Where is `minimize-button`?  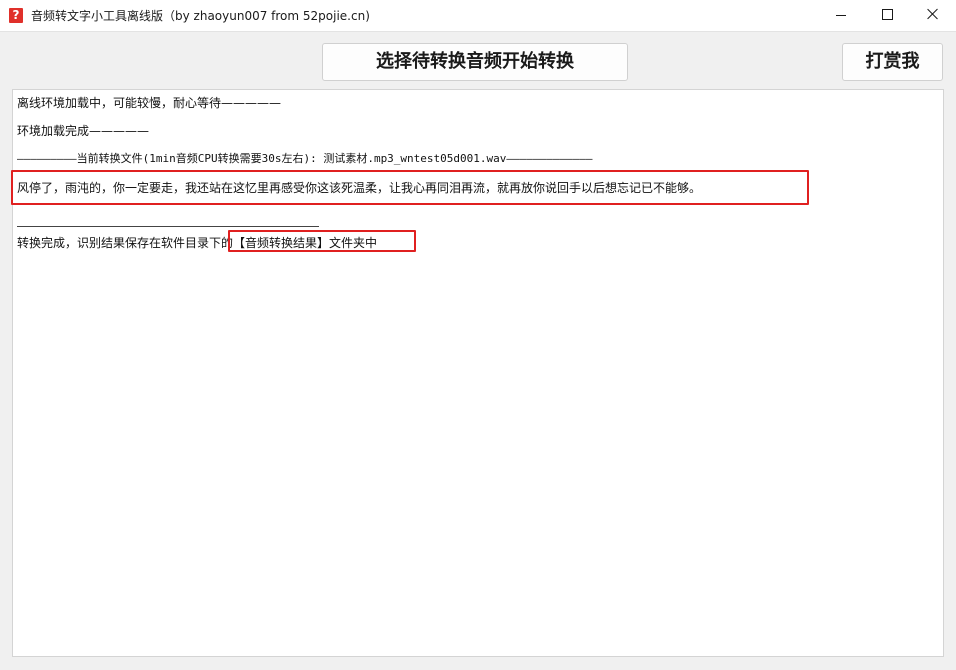 minimize-button is located at coordinates (841, 15).